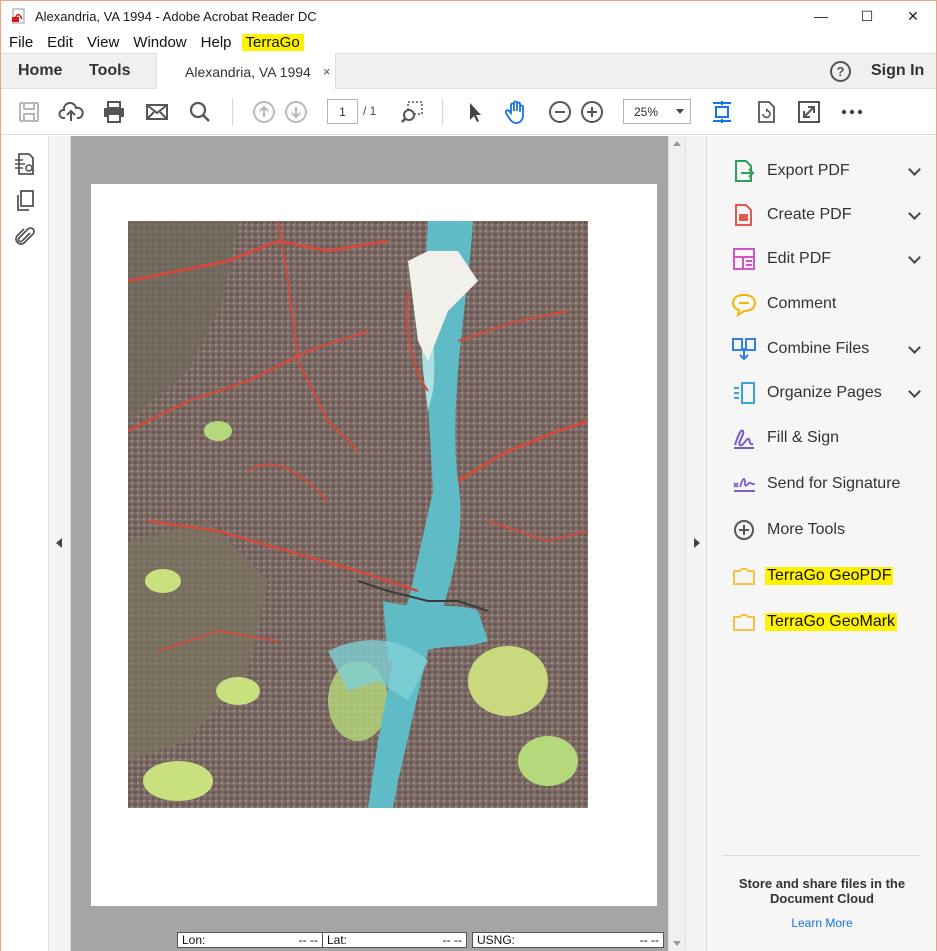  Describe the element at coordinates (25, 201) in the screenshot. I see `copy-pages-icon` at that location.